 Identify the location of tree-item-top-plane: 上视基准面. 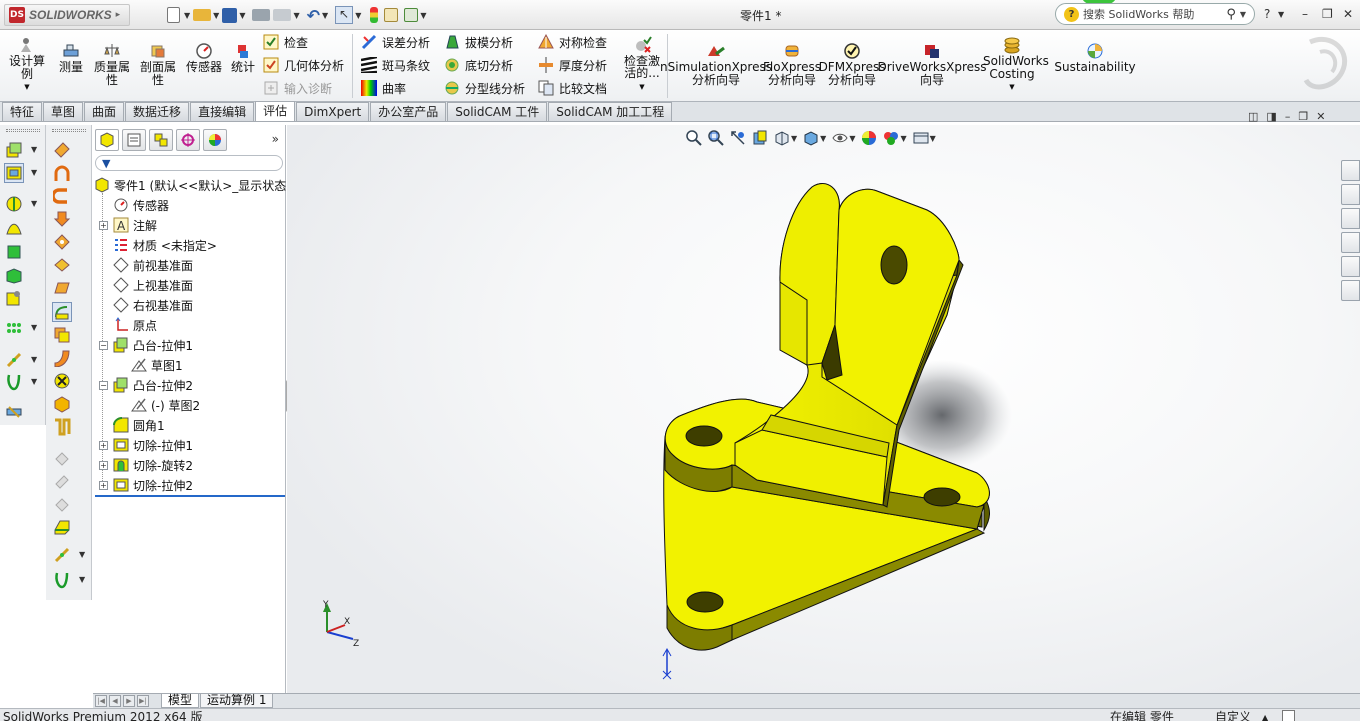
(153, 285).